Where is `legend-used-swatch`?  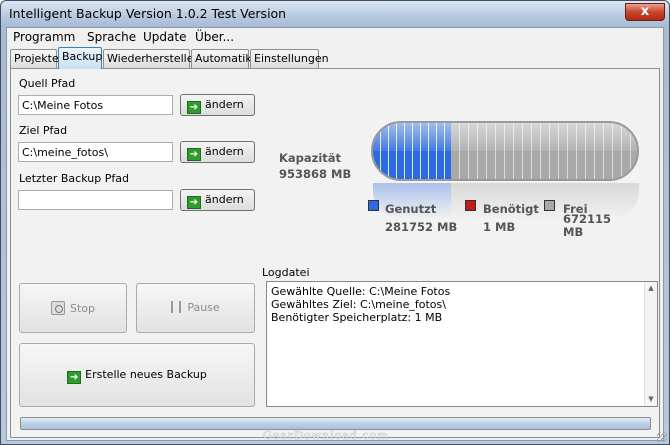
legend-used-swatch is located at coordinates (373, 205).